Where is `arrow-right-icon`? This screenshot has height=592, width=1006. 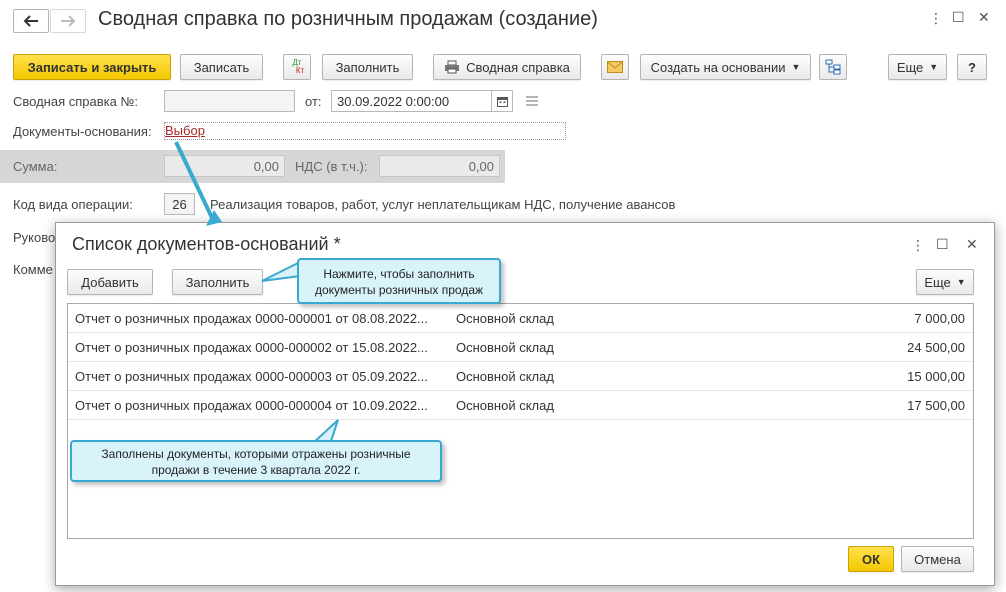
arrow-right-icon is located at coordinates (68, 21).